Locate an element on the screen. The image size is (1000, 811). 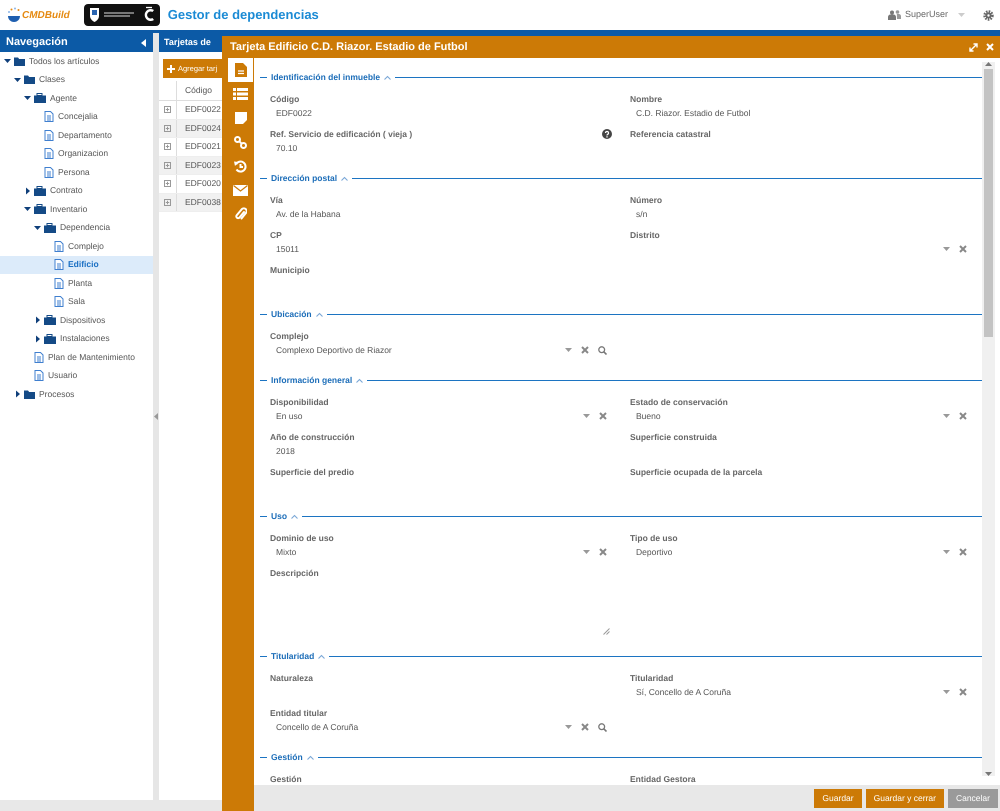
tree-item: Planta is located at coordinates (76, 283).